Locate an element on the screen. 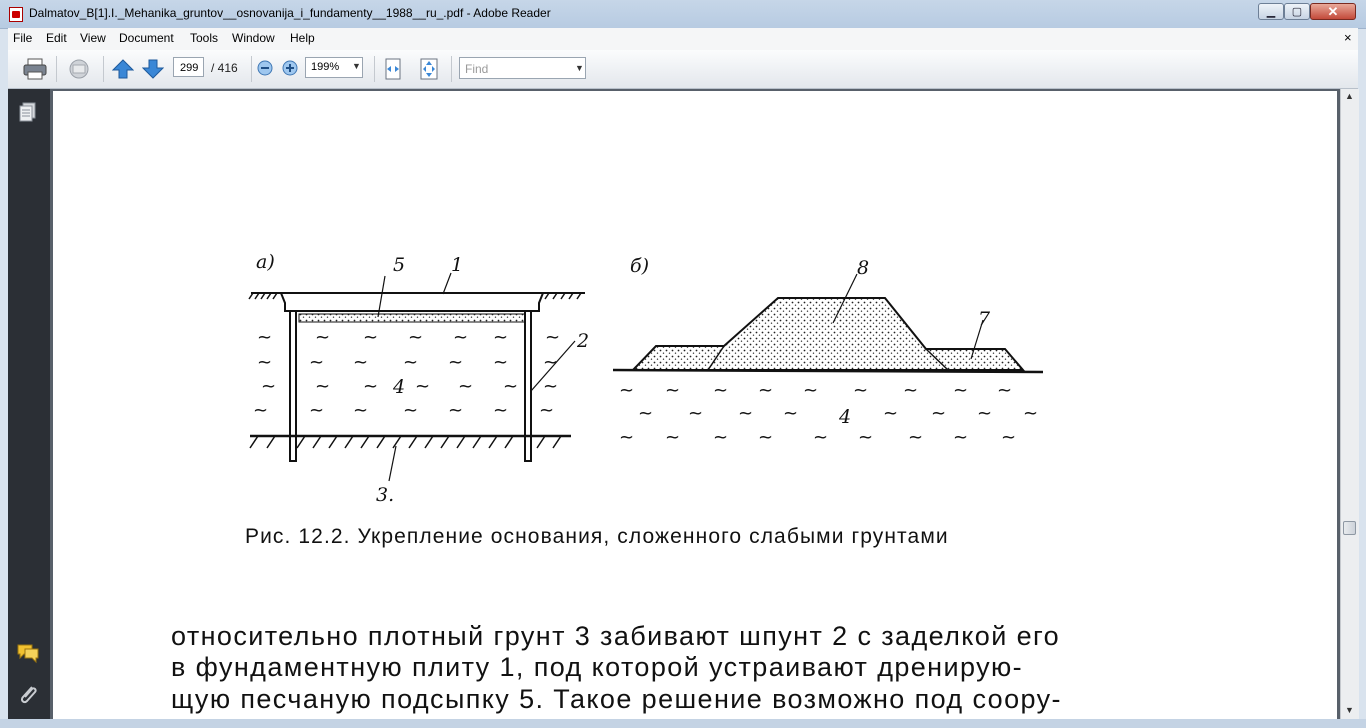 This screenshot has width=1366, height=728. figure-b-label: б) is located at coordinates (639, 266).